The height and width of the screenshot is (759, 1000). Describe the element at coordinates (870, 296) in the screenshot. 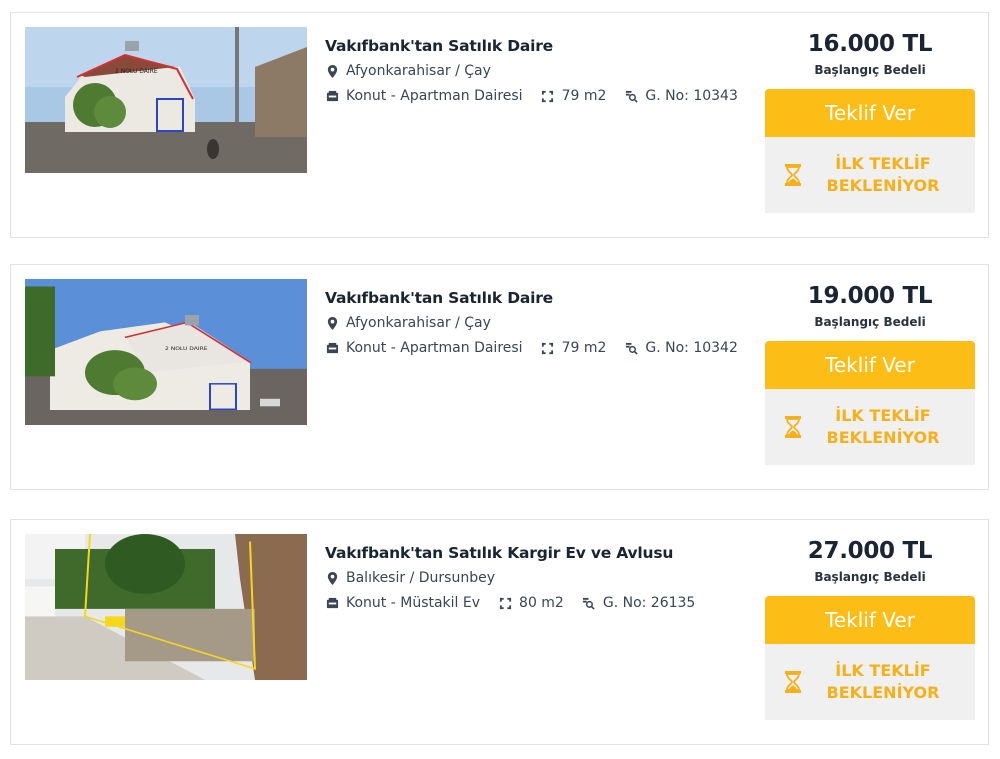

I see `listing-price: 19.000 TL` at that location.